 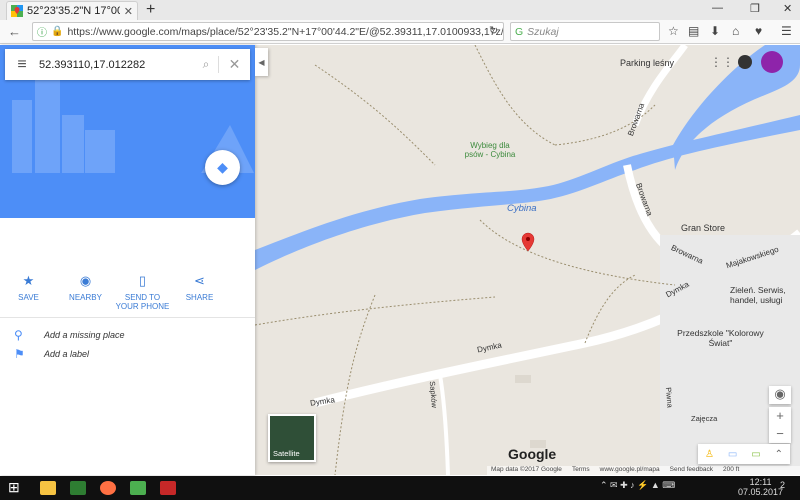 I want to click on place-search-box: ≡ 52.393110,17.012282 ⌕ ✕, so click(x=127, y=64).